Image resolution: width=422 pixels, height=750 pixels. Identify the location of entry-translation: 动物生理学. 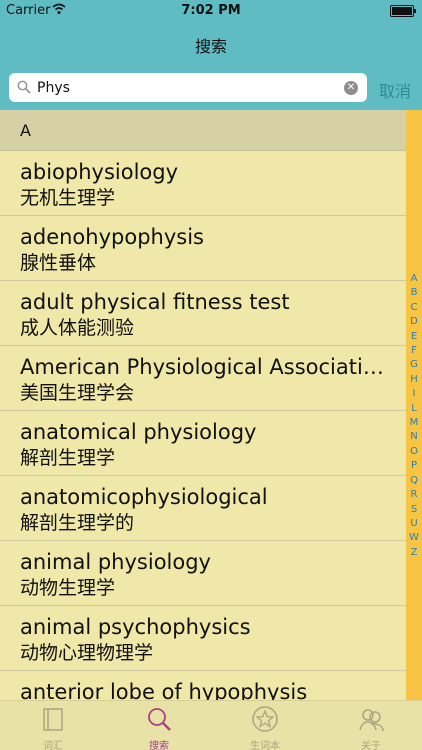
(68, 588).